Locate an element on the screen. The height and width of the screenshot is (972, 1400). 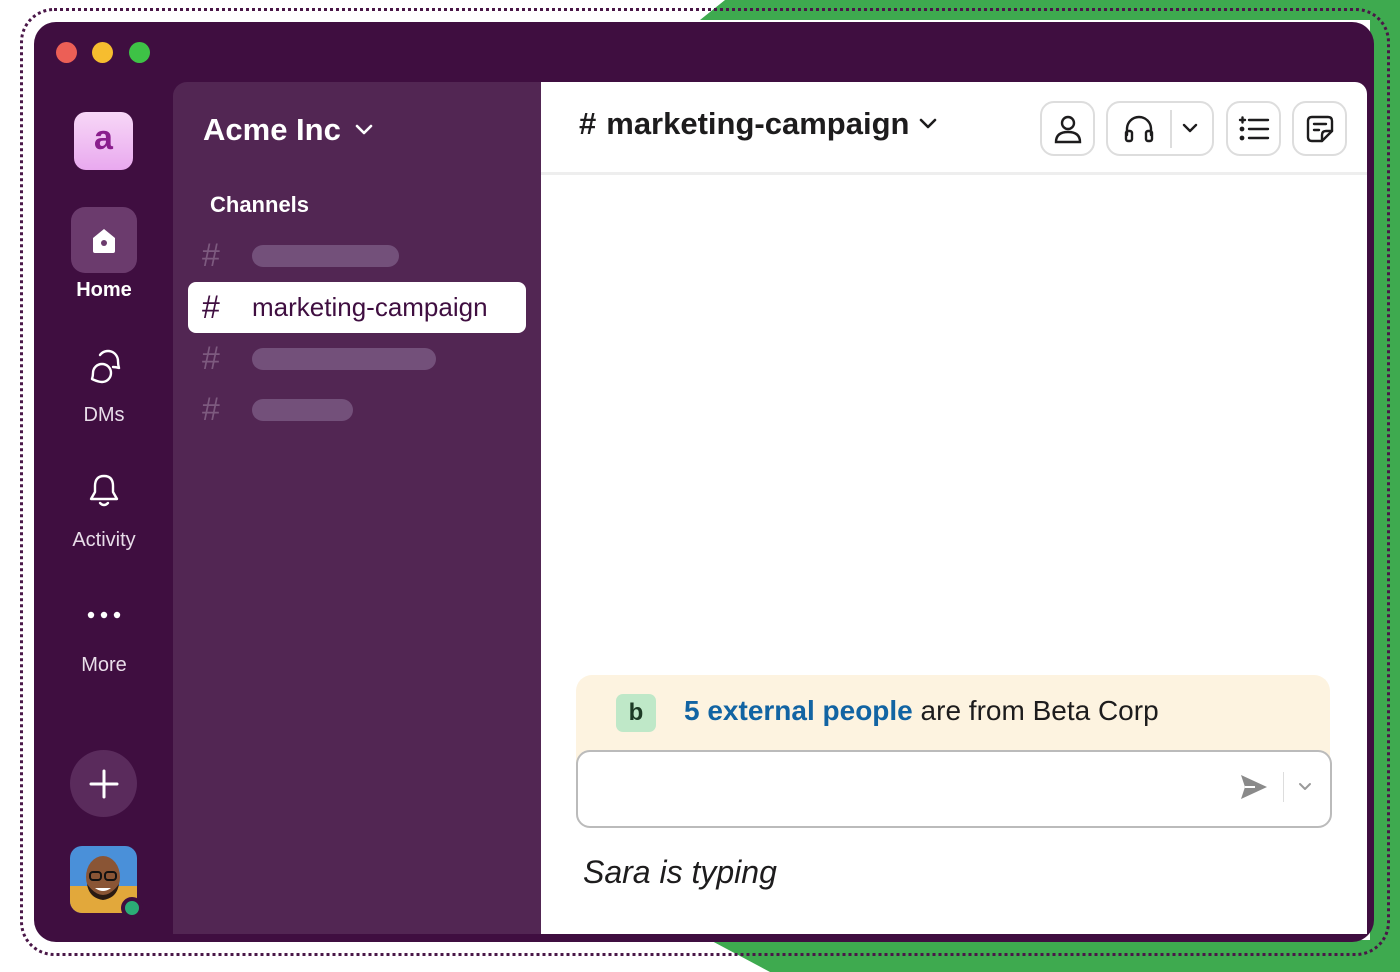
channel-label: marketing-campaign is located at coordinates (370, 307).